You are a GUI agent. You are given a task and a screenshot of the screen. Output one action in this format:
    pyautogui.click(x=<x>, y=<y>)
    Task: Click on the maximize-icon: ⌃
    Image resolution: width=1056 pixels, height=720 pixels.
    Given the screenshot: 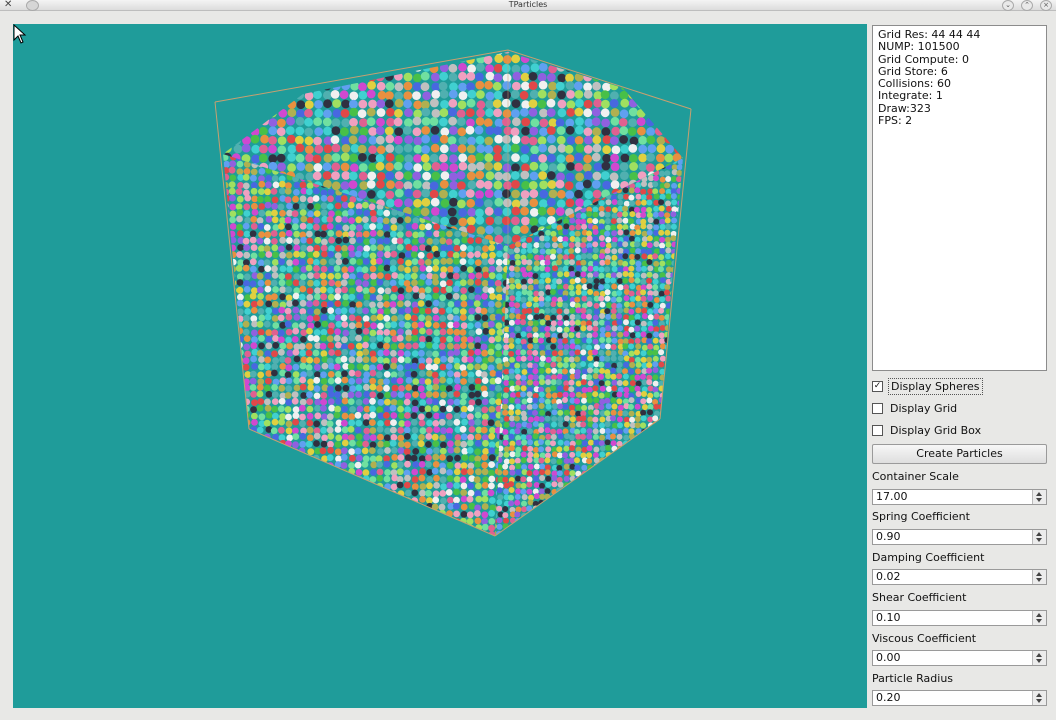 What is the action you would take?
    pyautogui.click(x=1027, y=5)
    